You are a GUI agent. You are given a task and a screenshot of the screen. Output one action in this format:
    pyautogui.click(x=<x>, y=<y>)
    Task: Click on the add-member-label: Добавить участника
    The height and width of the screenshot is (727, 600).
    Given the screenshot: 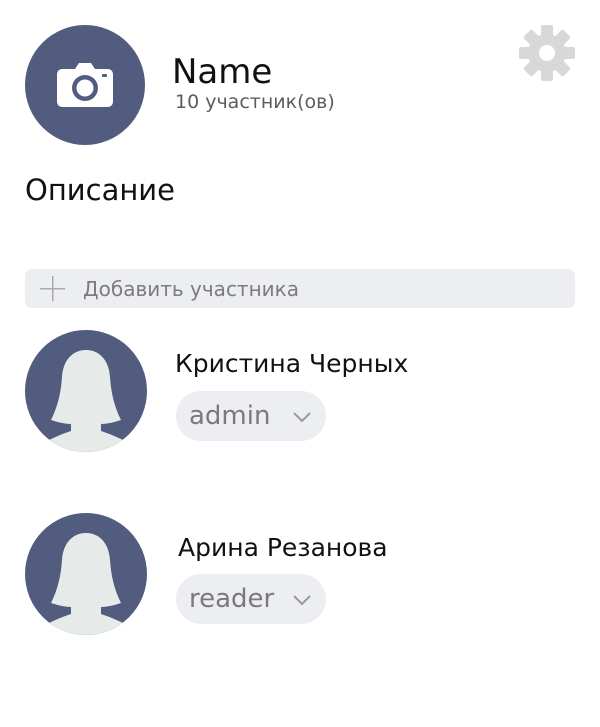 What is the action you would take?
    pyautogui.click(x=191, y=288)
    